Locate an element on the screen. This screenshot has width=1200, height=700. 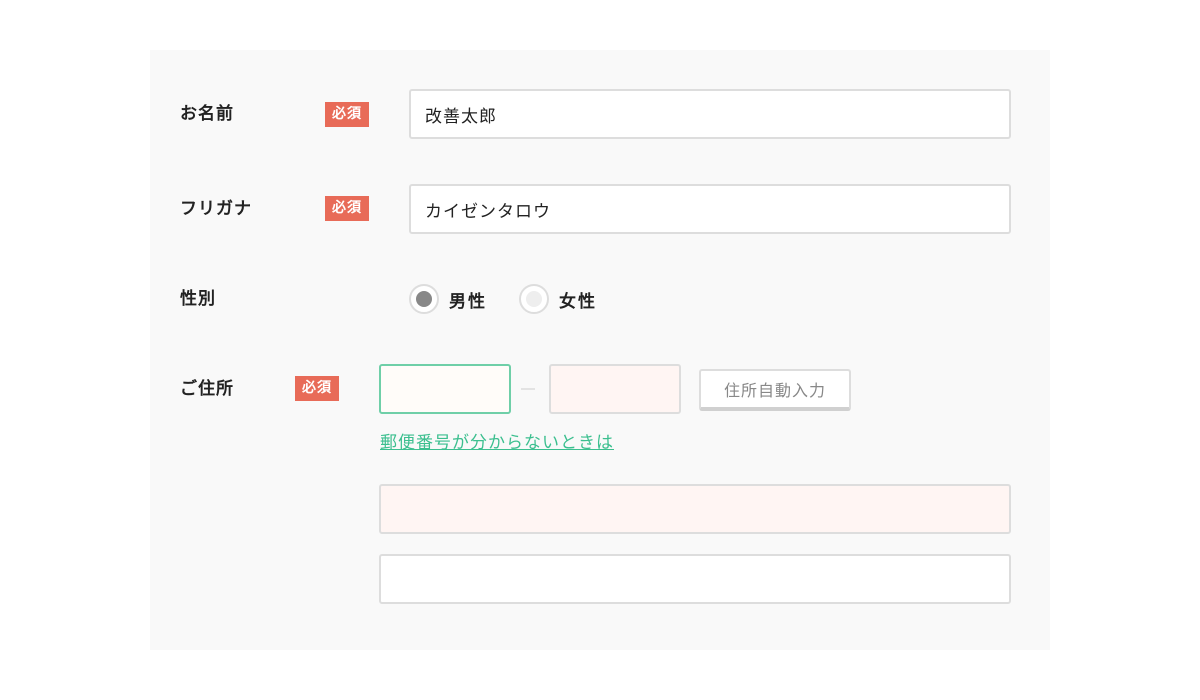
postal-code-first-input is located at coordinates (445, 389).